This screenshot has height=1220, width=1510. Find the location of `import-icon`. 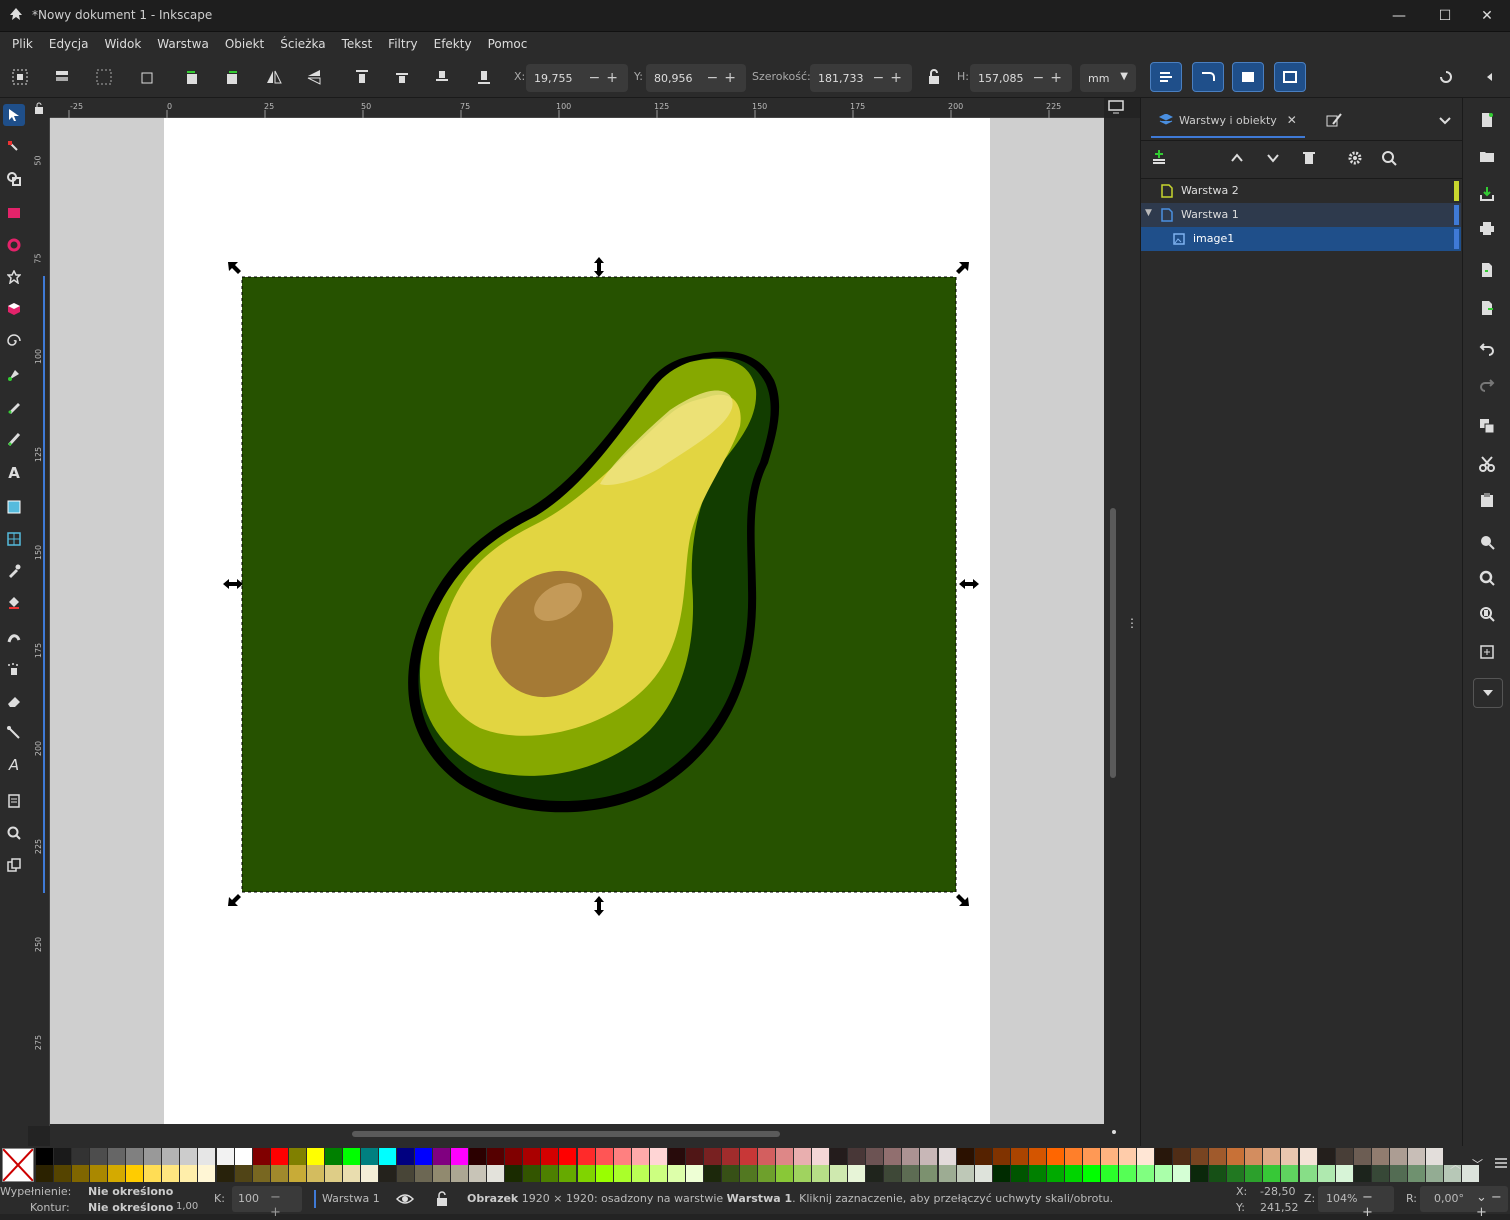

import-icon is located at coordinates (1487, 270).